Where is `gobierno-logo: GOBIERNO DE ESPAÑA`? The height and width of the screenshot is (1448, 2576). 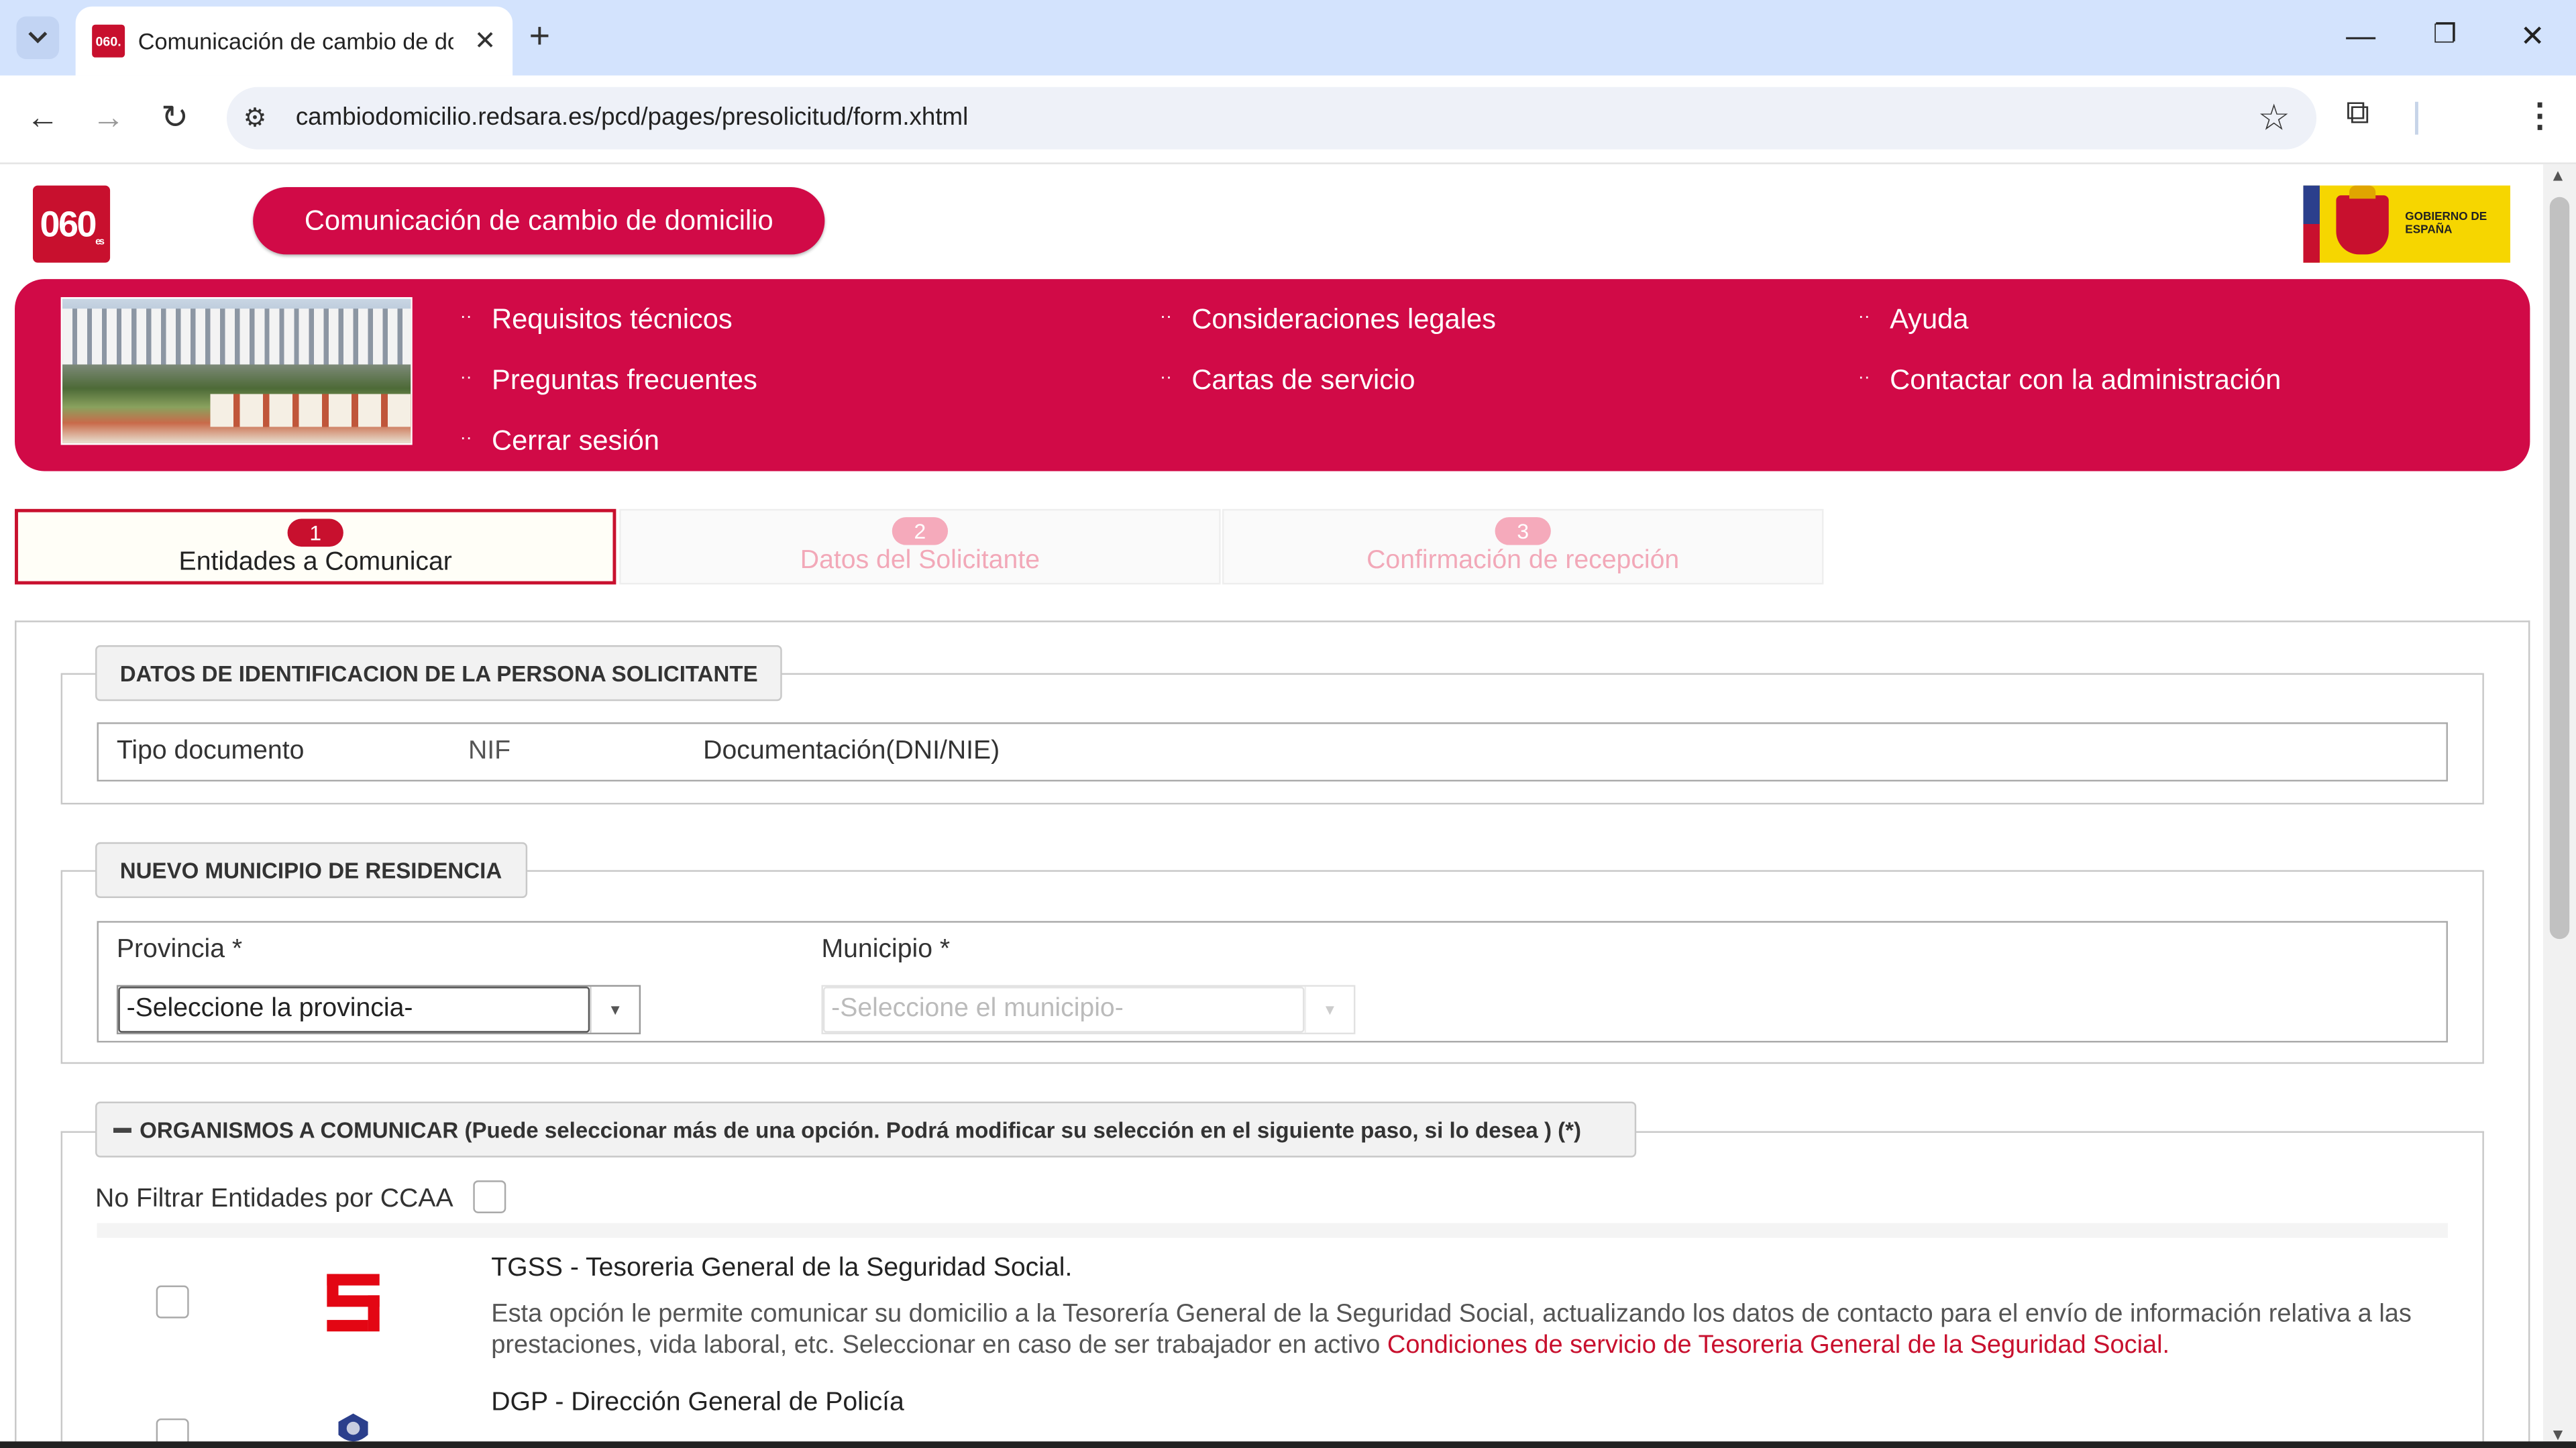
gobierno-logo: GOBIERNO DE ESPAÑA is located at coordinates (2407, 223).